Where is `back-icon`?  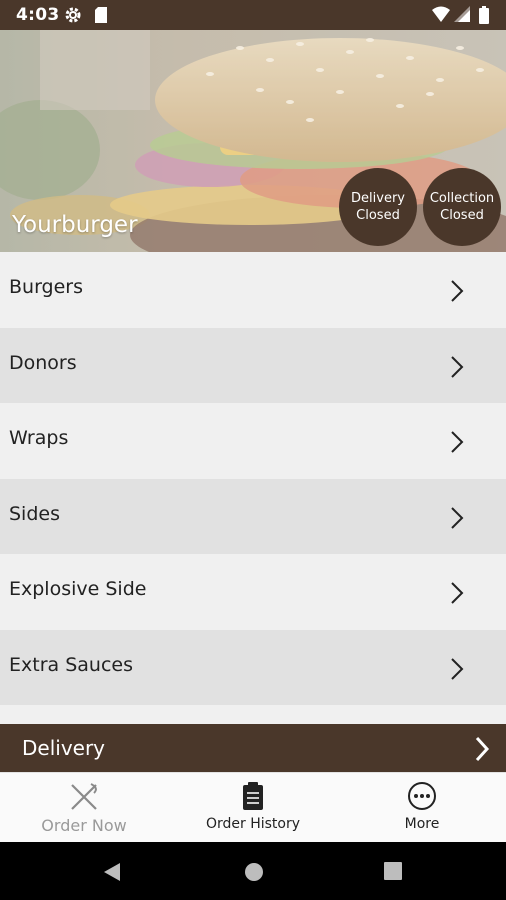 back-icon is located at coordinates (112, 874).